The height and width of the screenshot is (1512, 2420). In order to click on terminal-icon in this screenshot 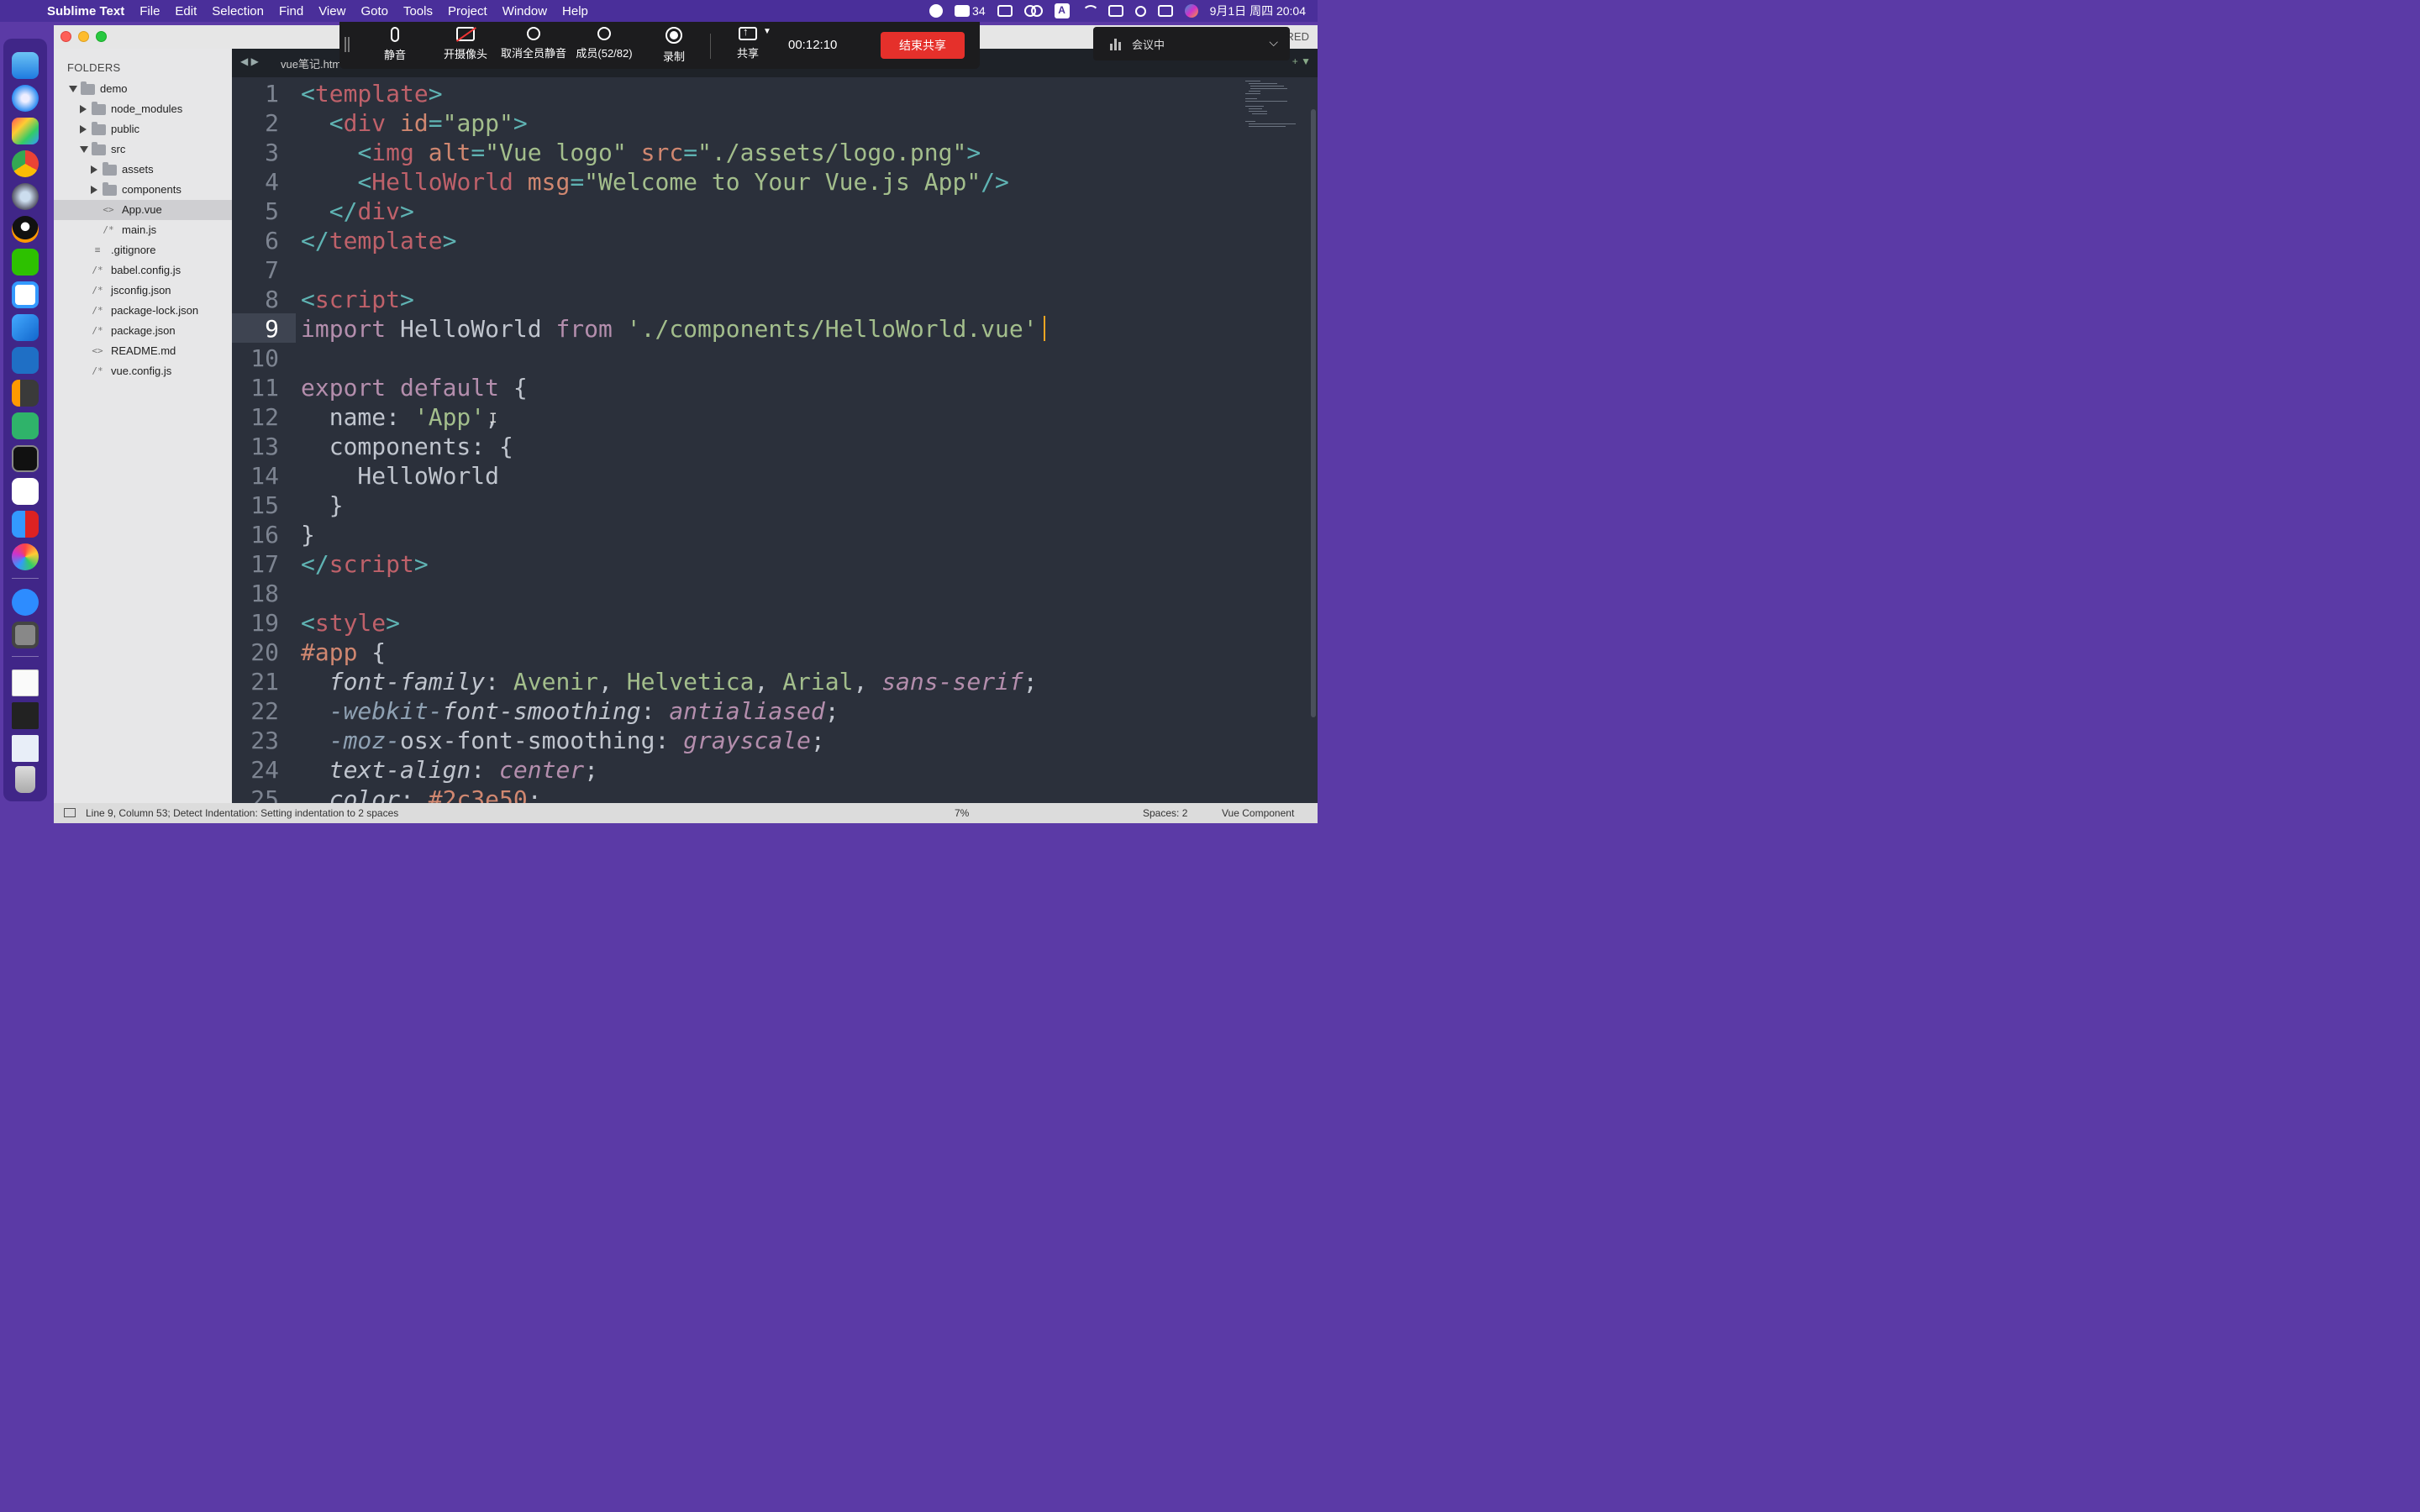, I will do `click(25, 458)`.